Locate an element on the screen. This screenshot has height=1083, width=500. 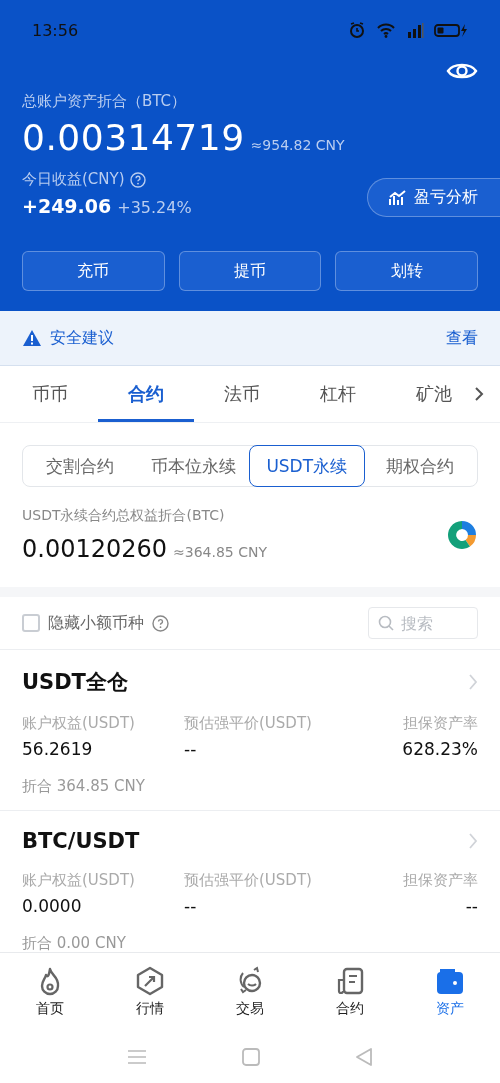
contract-type-tab: 期权合约 is located at coordinates (420, 466).